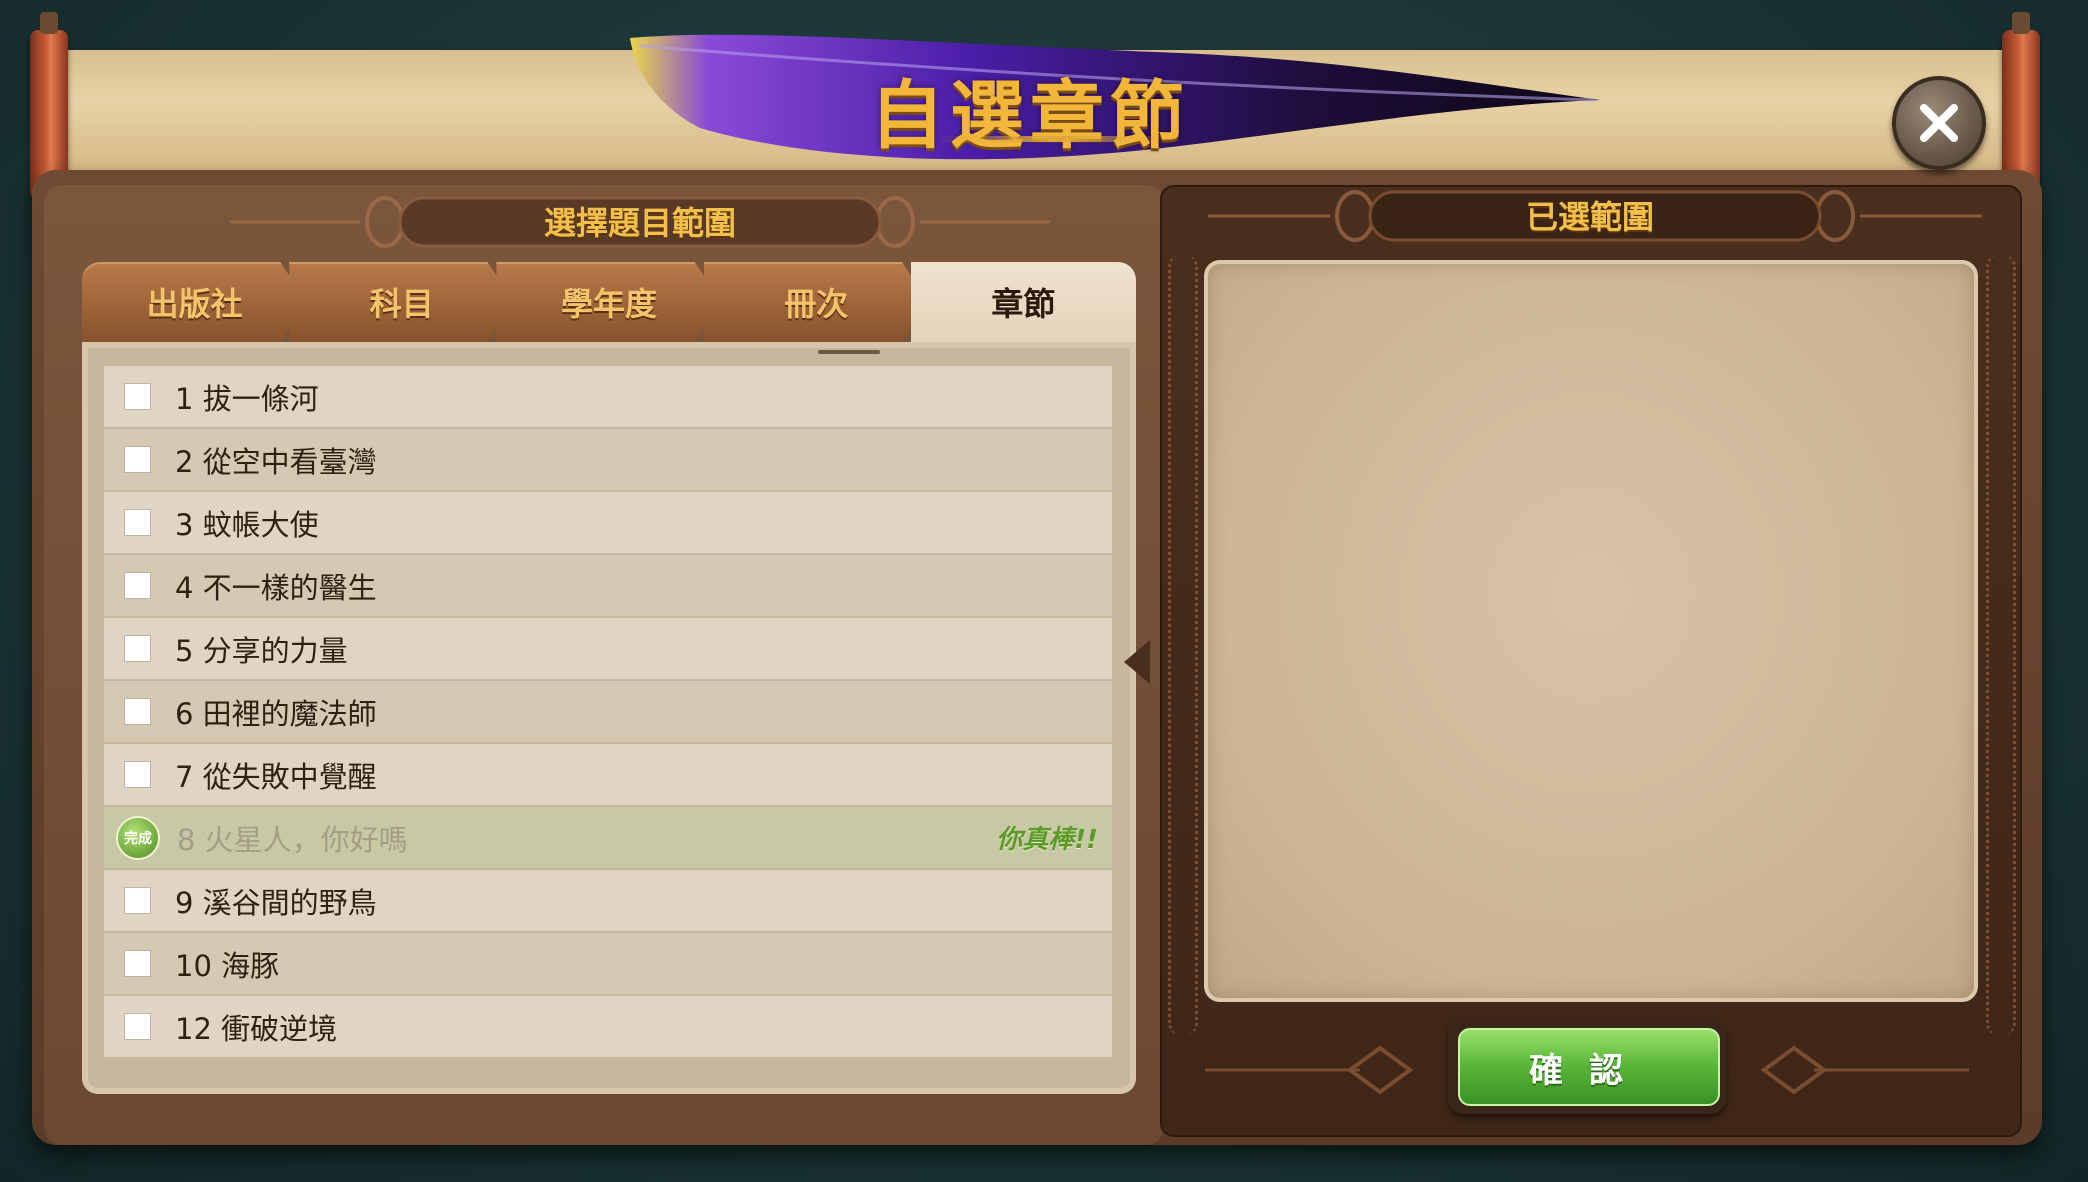  Describe the element at coordinates (402, 302) in the screenshot. I see `tab-subject: 科目` at that location.